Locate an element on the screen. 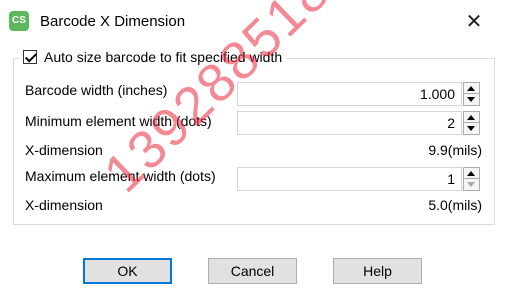 This screenshot has height=301, width=505. max-element-width-label: Maximum element width (dots) is located at coordinates (120, 176).